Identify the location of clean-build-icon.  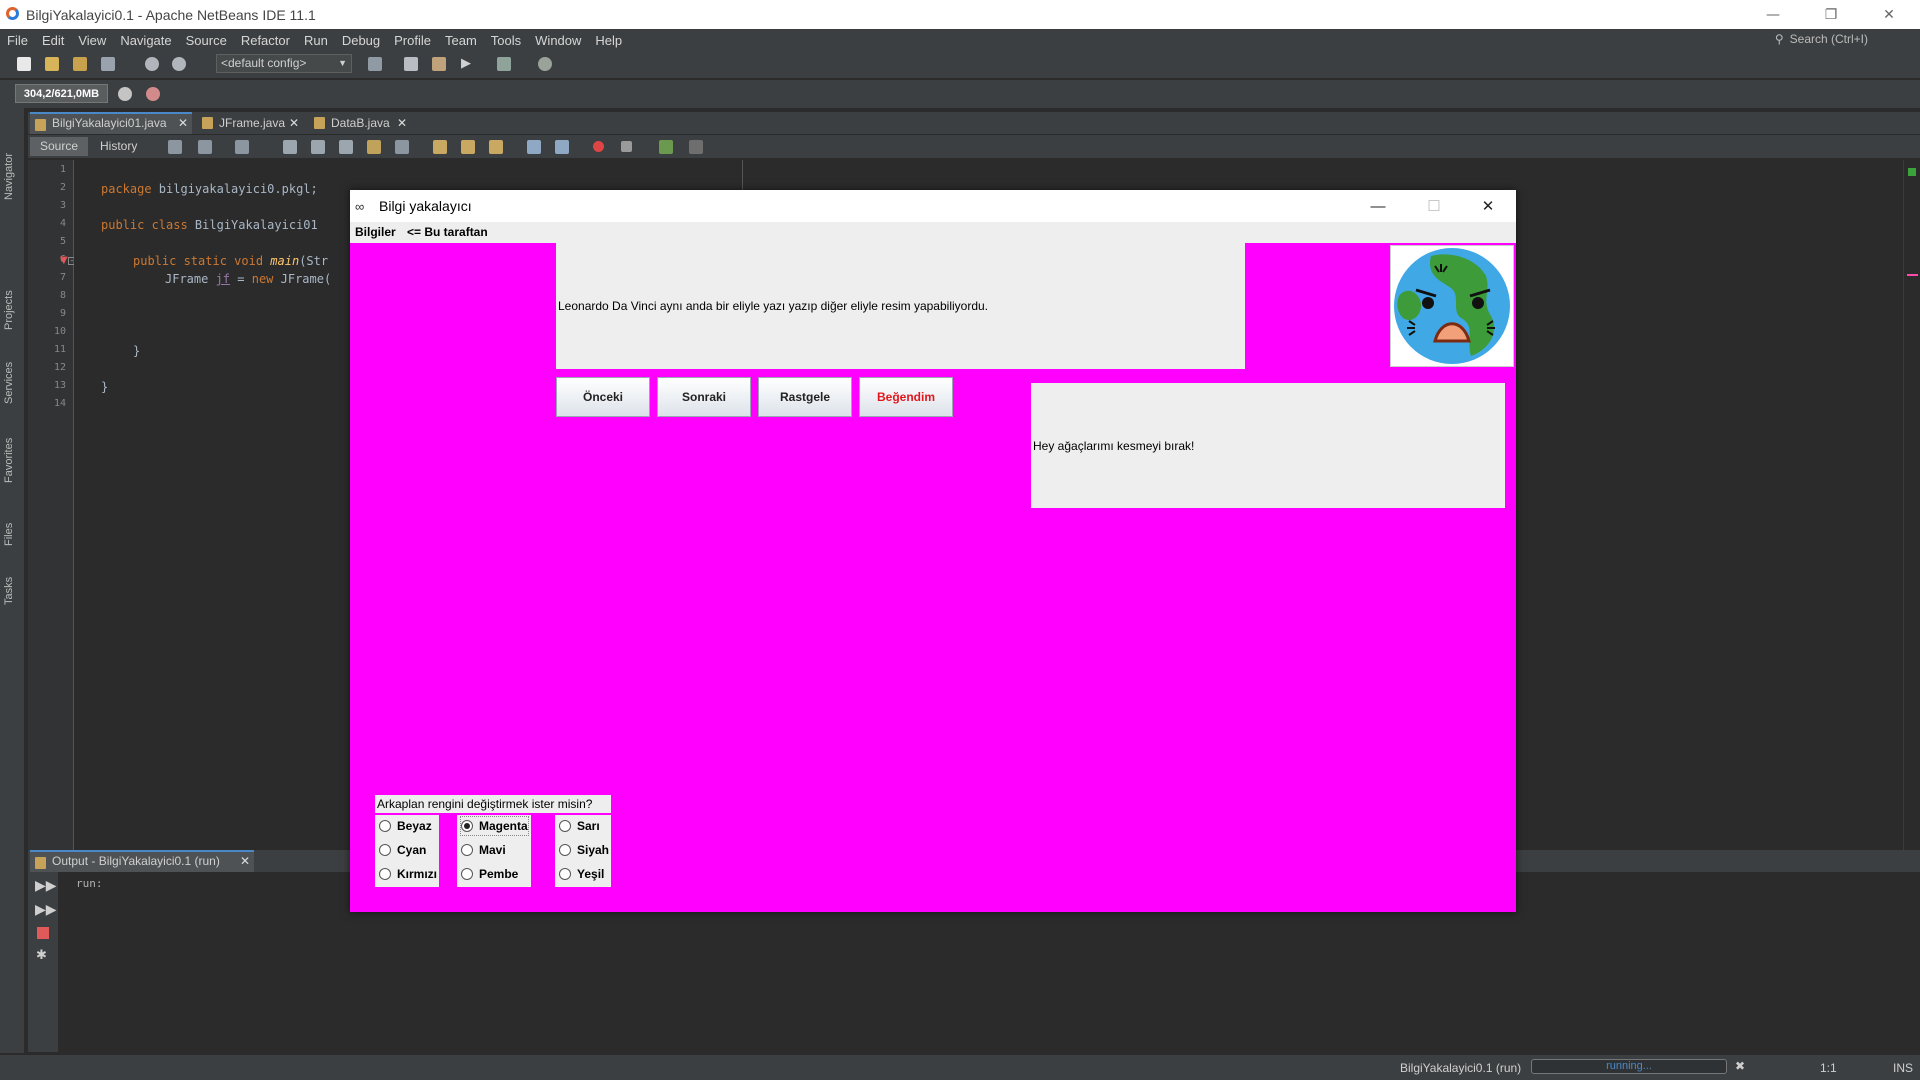
(439, 64).